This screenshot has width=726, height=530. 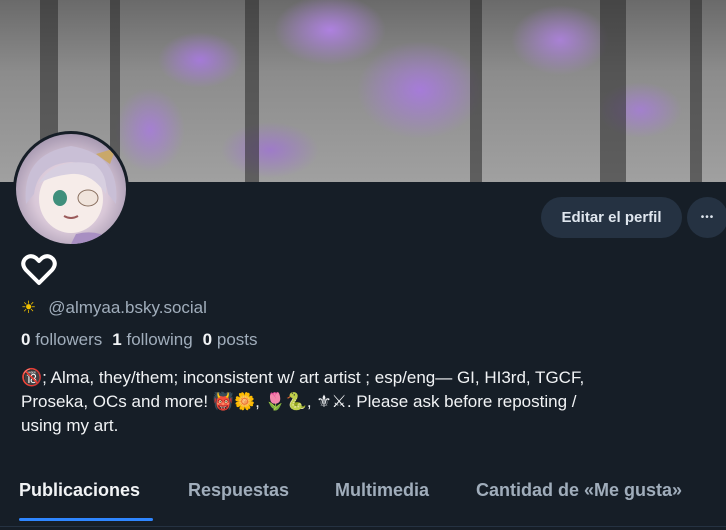 What do you see at coordinates (382, 490) in the screenshot?
I see `tab-multimedia: Multimedia` at bounding box center [382, 490].